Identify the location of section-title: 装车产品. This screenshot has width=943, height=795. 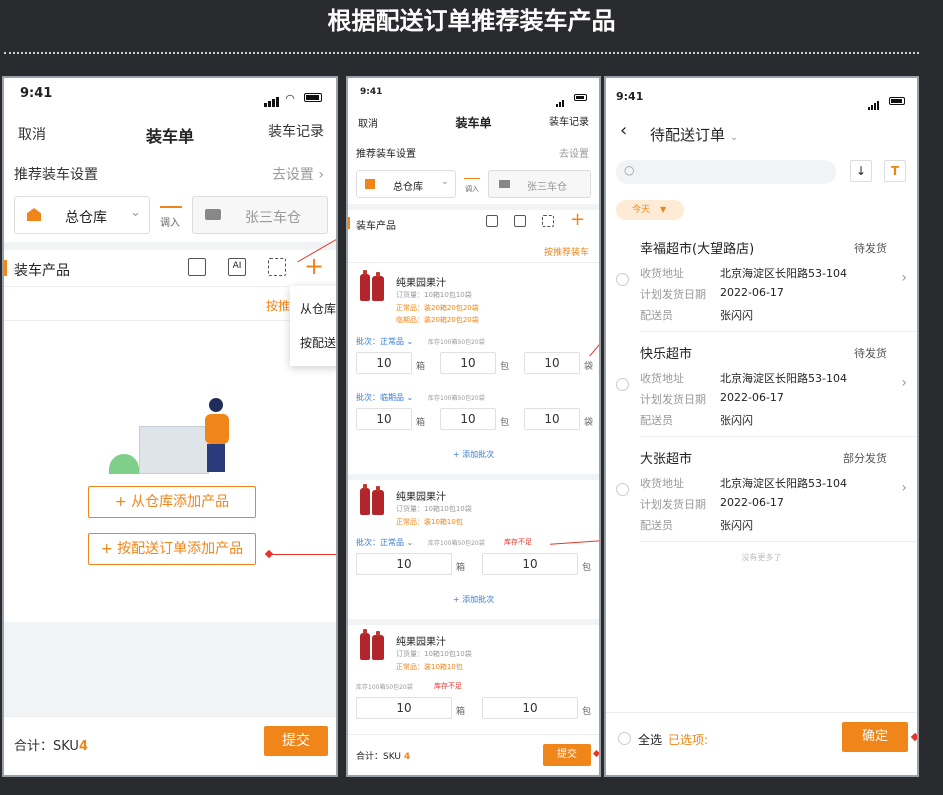
(376, 226).